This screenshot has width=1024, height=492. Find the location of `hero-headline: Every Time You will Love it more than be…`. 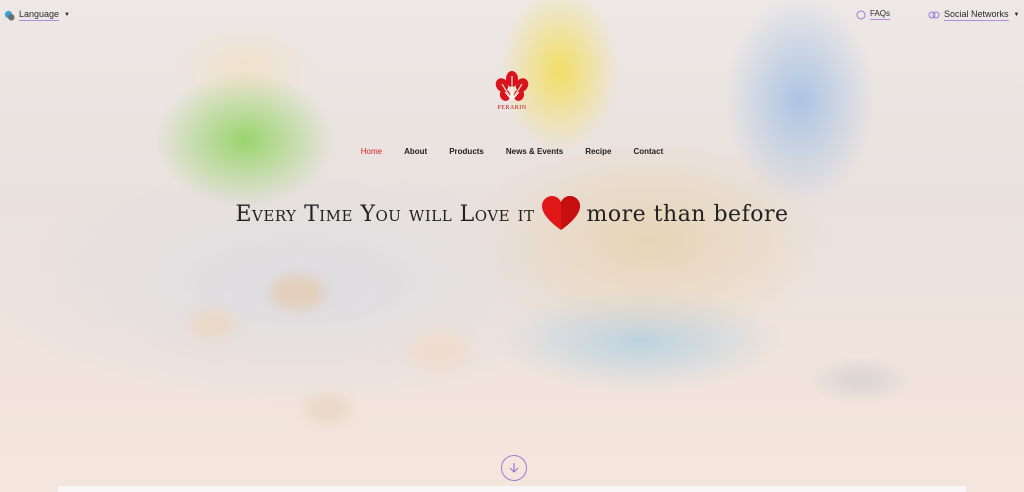

hero-headline: Every Time You will Love it more than be… is located at coordinates (512, 214).